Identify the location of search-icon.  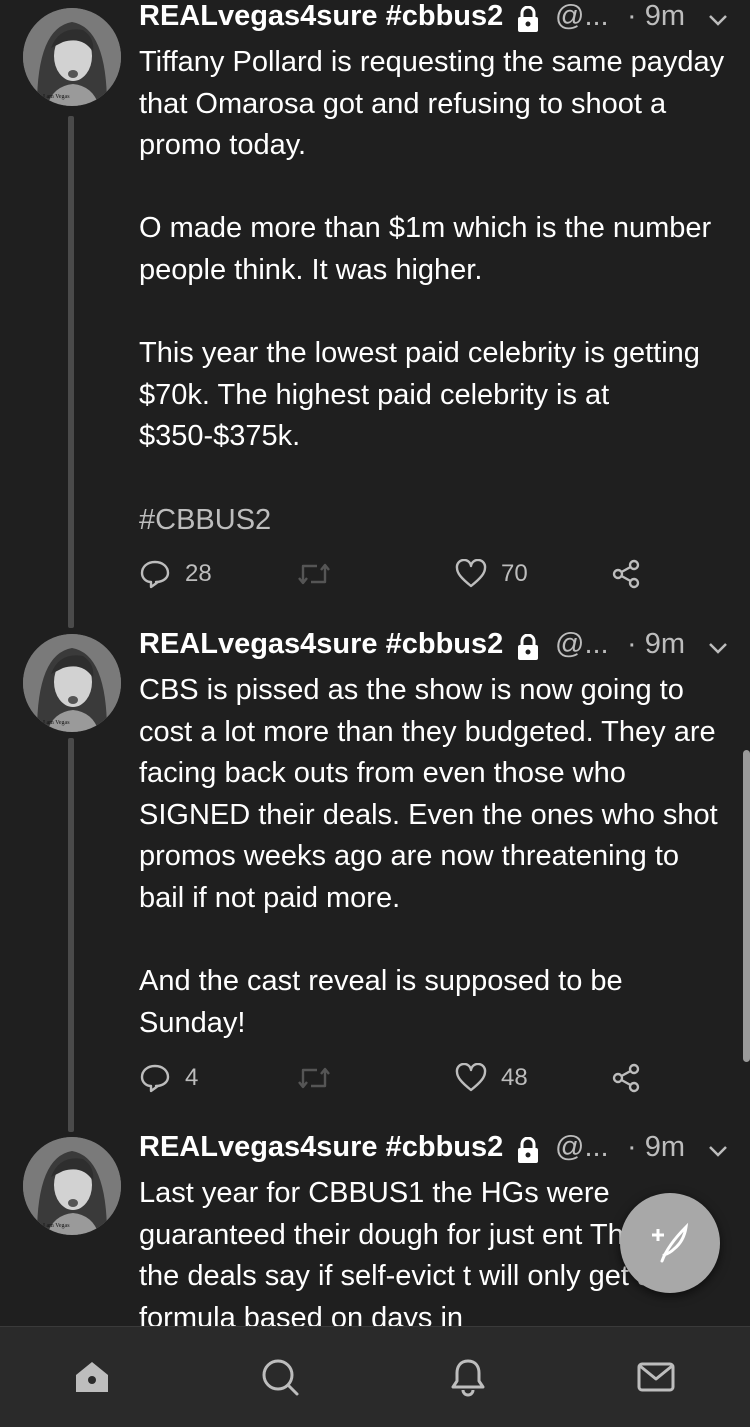
(280, 1377).